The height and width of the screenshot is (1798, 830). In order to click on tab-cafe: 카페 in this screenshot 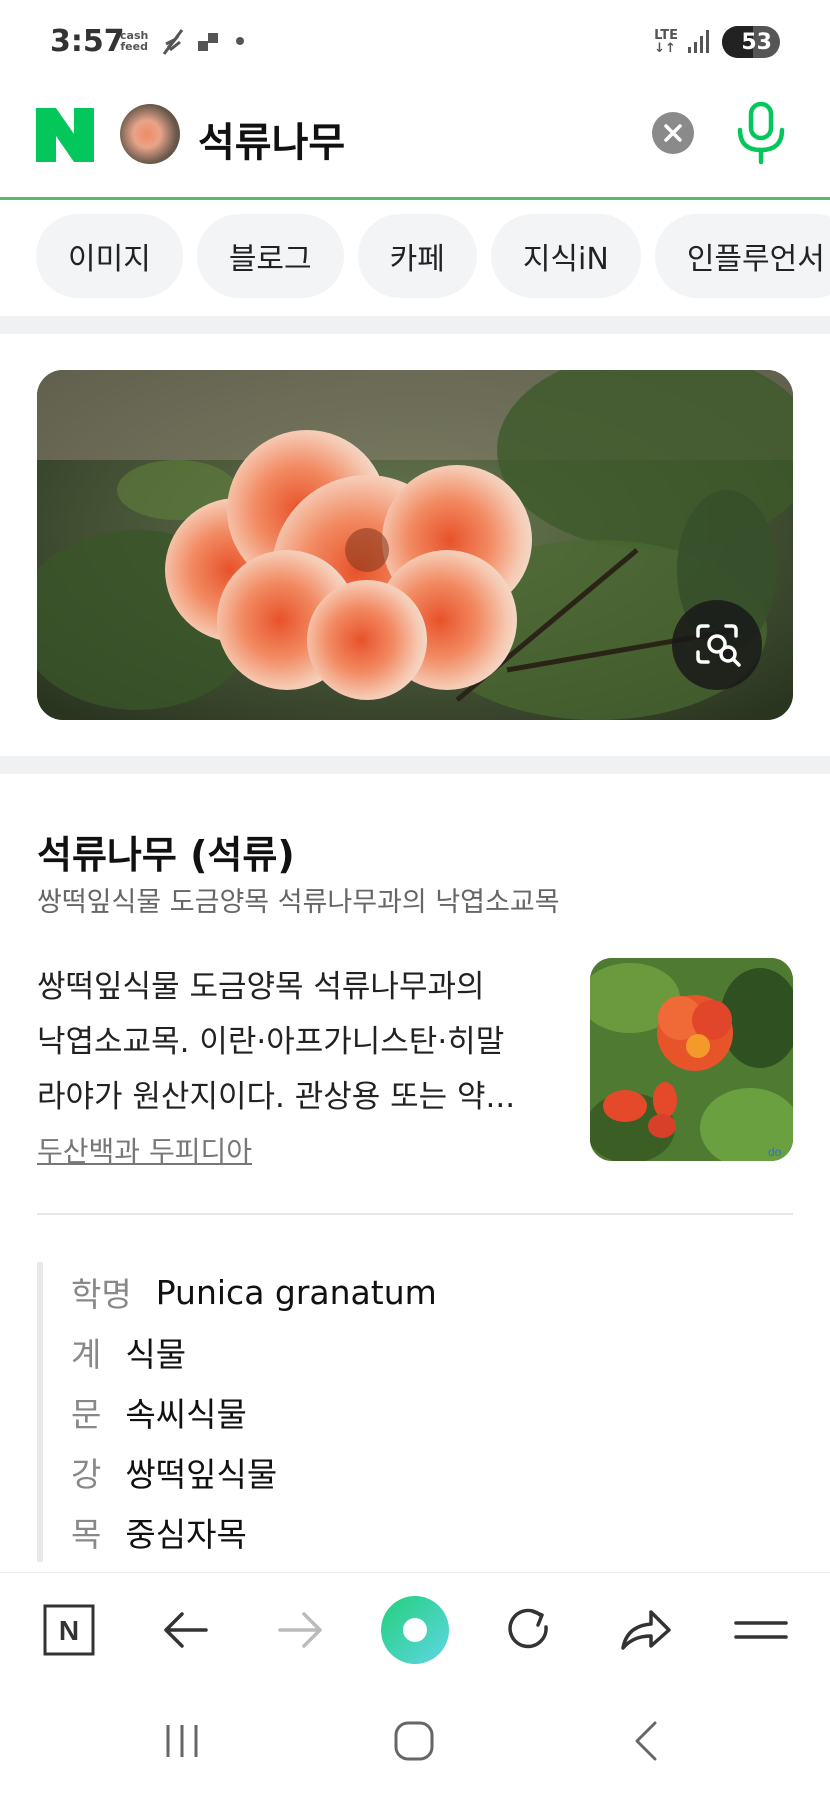, I will do `click(417, 256)`.